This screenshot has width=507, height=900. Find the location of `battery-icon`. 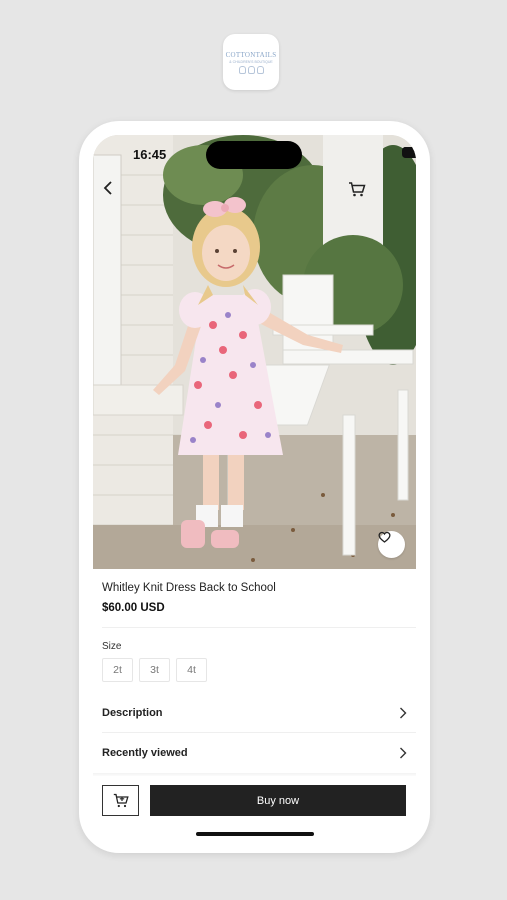

battery-icon is located at coordinates (409, 152).